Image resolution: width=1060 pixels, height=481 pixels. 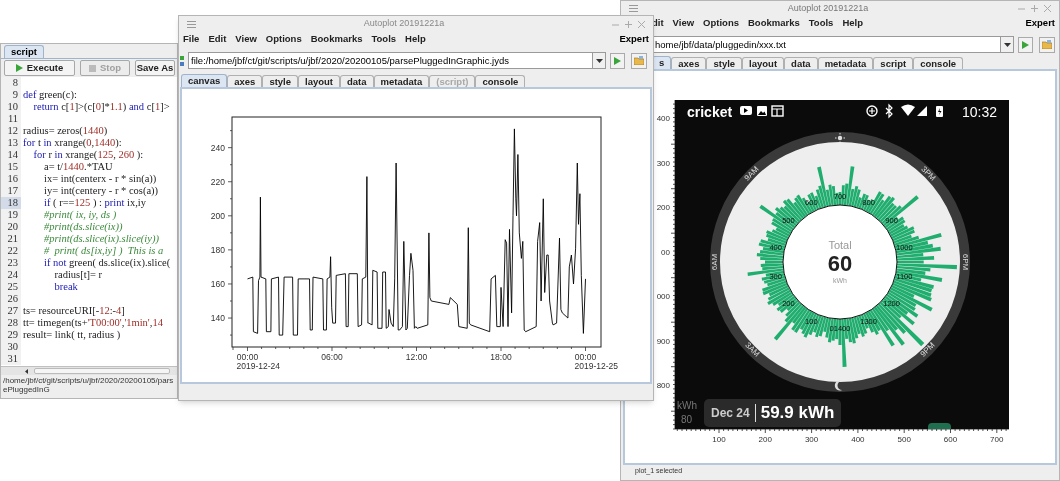 I want to click on line-number: 31, so click(x=11, y=359).